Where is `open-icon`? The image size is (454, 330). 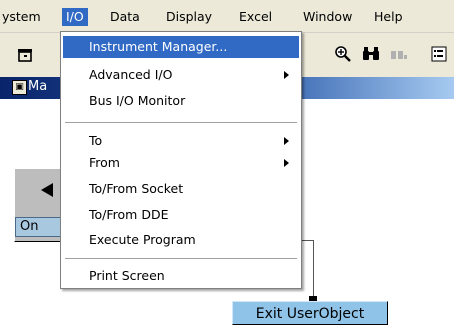 open-icon is located at coordinates (25, 54).